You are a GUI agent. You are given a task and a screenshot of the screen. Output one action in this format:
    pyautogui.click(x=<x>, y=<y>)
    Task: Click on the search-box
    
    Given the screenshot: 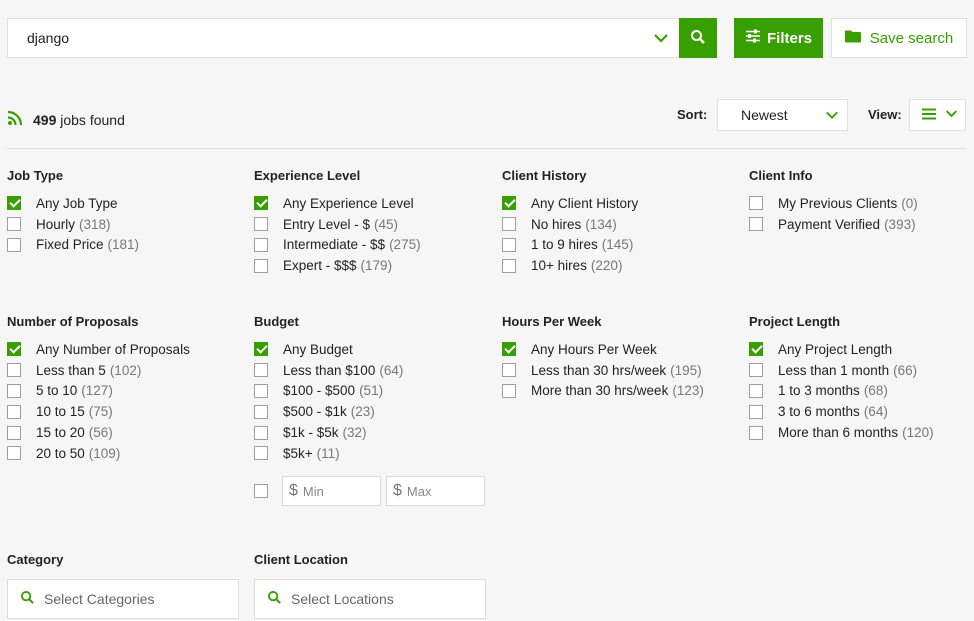 What is the action you would take?
    pyautogui.click(x=343, y=38)
    